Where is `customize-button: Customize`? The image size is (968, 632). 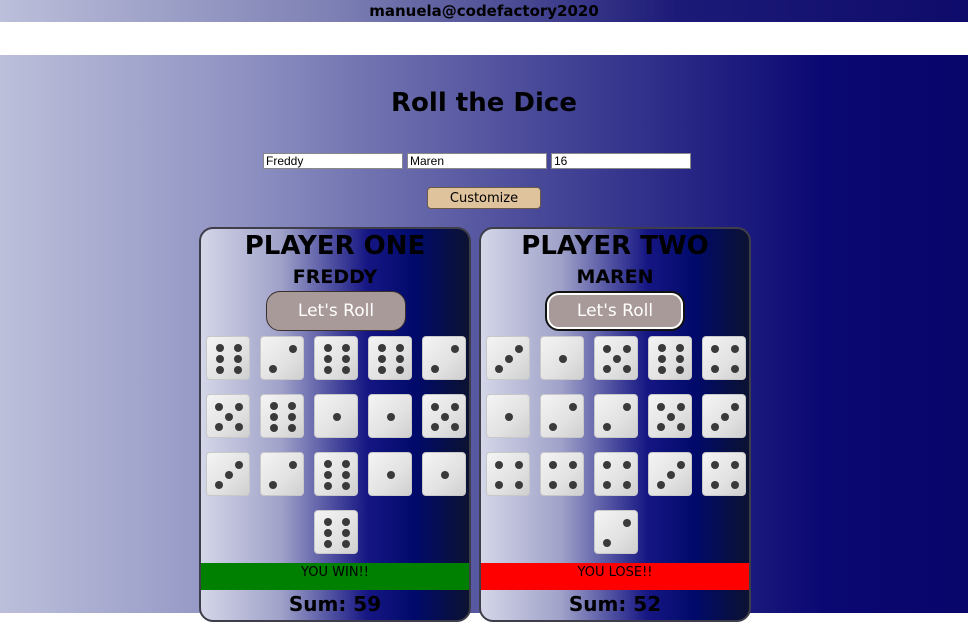 customize-button: Customize is located at coordinates (484, 198).